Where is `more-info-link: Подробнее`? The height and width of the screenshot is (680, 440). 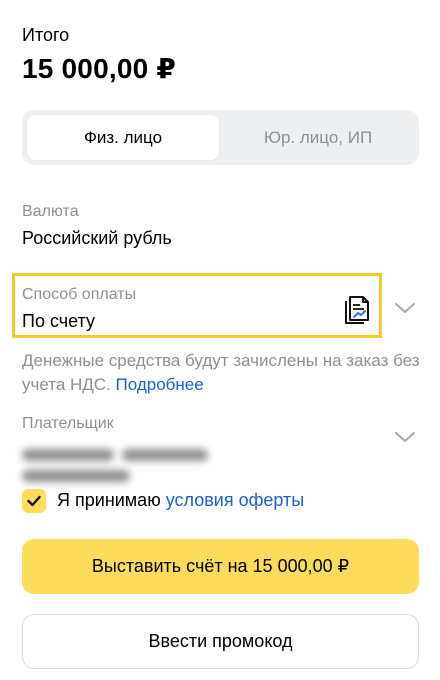
more-info-link: Подробнее is located at coordinates (160, 384).